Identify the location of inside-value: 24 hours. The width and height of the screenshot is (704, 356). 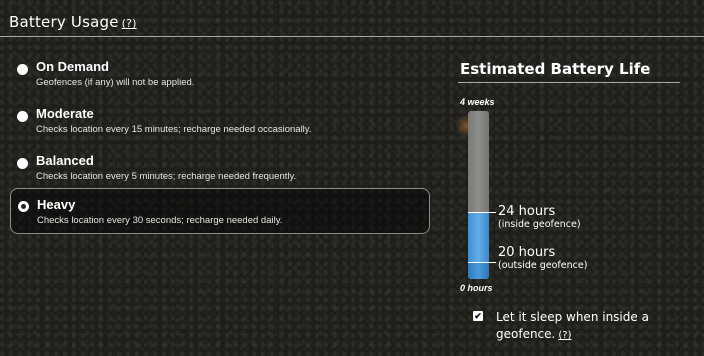
(527, 211).